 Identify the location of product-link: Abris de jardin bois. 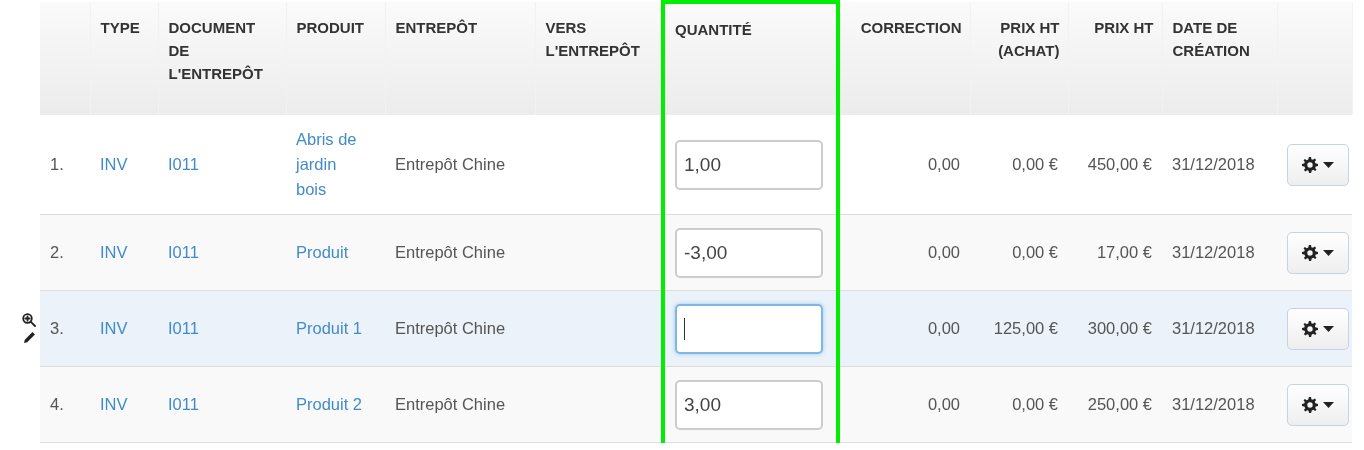
(332, 164).